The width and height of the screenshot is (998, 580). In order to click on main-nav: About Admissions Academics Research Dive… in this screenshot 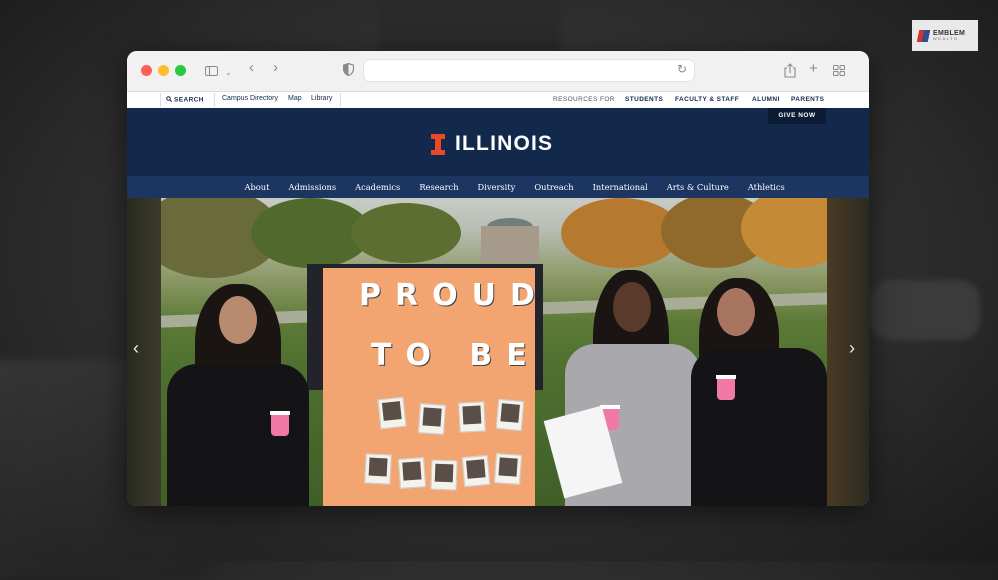, I will do `click(498, 187)`.